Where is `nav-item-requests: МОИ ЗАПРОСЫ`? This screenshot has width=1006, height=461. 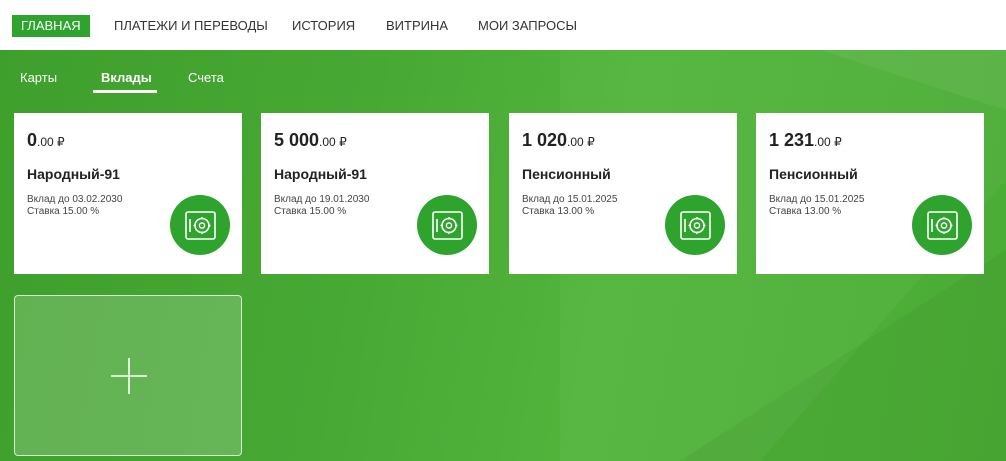
nav-item-requests: МОИ ЗАПРОСЫ is located at coordinates (527, 26).